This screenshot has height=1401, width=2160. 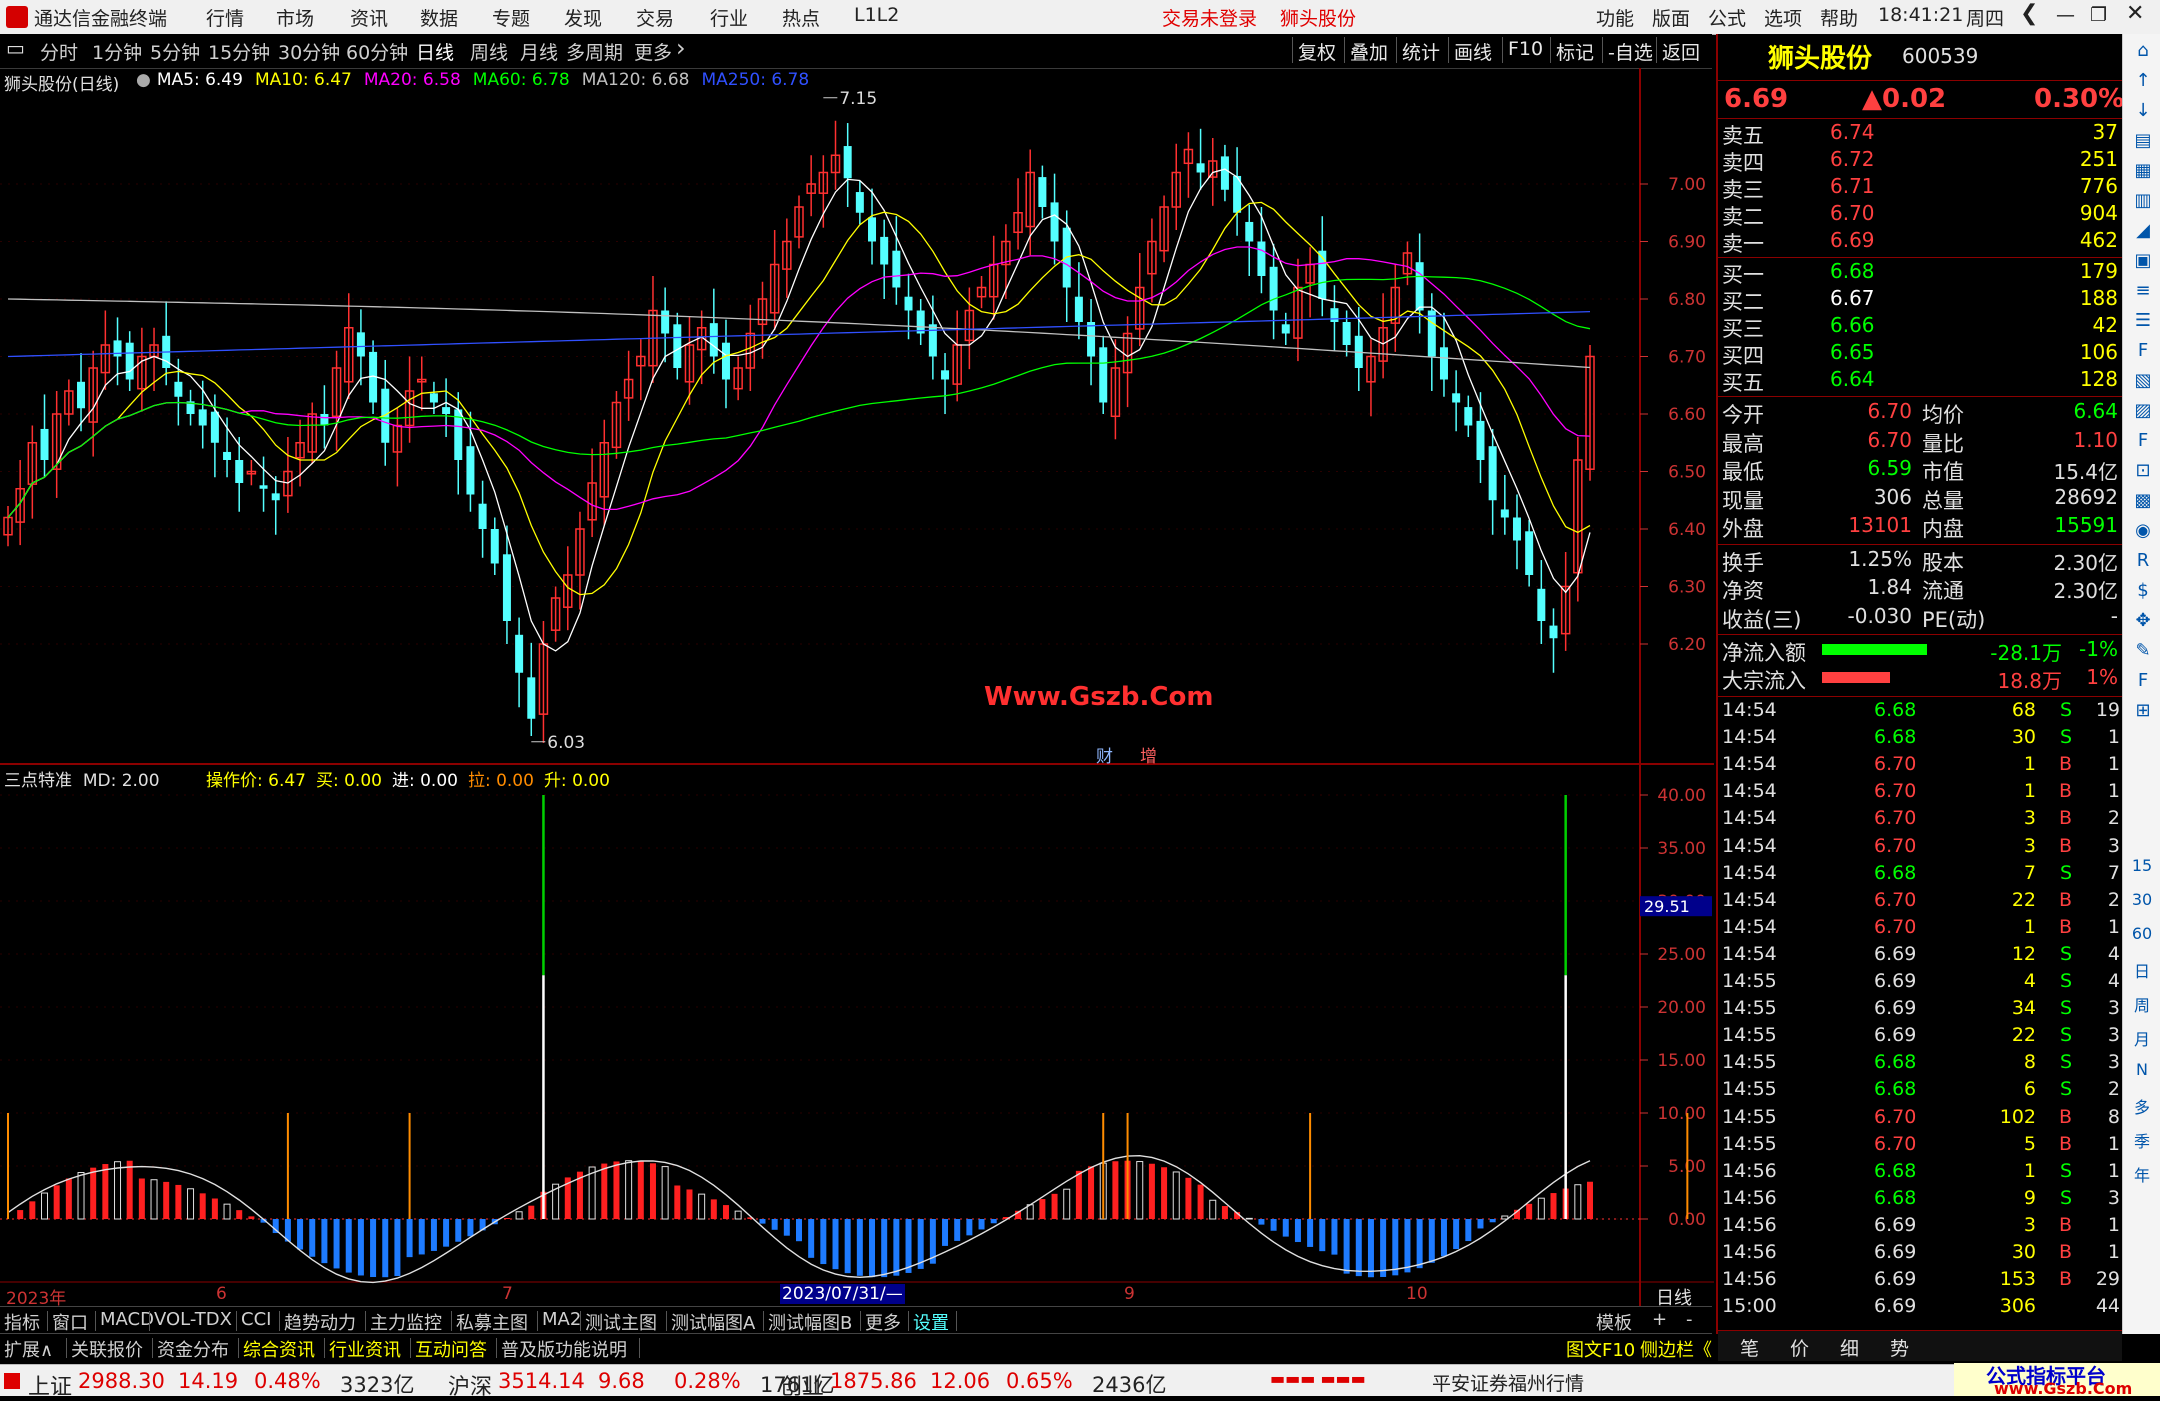 What do you see at coordinates (621, 1322) in the screenshot?
I see `tab-9: 测试主图` at bounding box center [621, 1322].